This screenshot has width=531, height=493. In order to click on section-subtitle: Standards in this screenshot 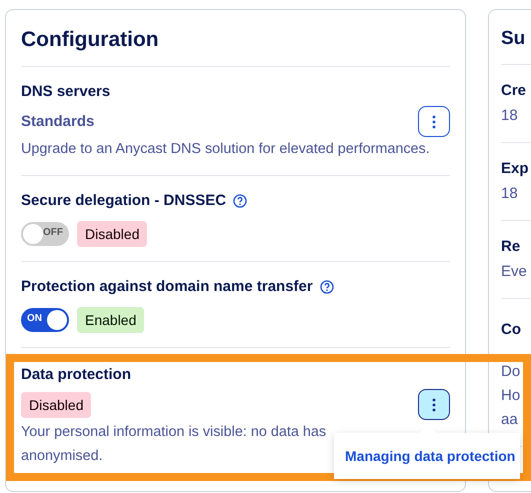, I will do `click(57, 121)`.